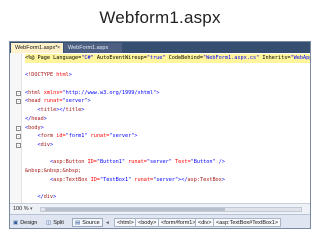  Describe the element at coordinates (163, 101) in the screenshot. I see `code-line: - <head runat="server">` at that location.